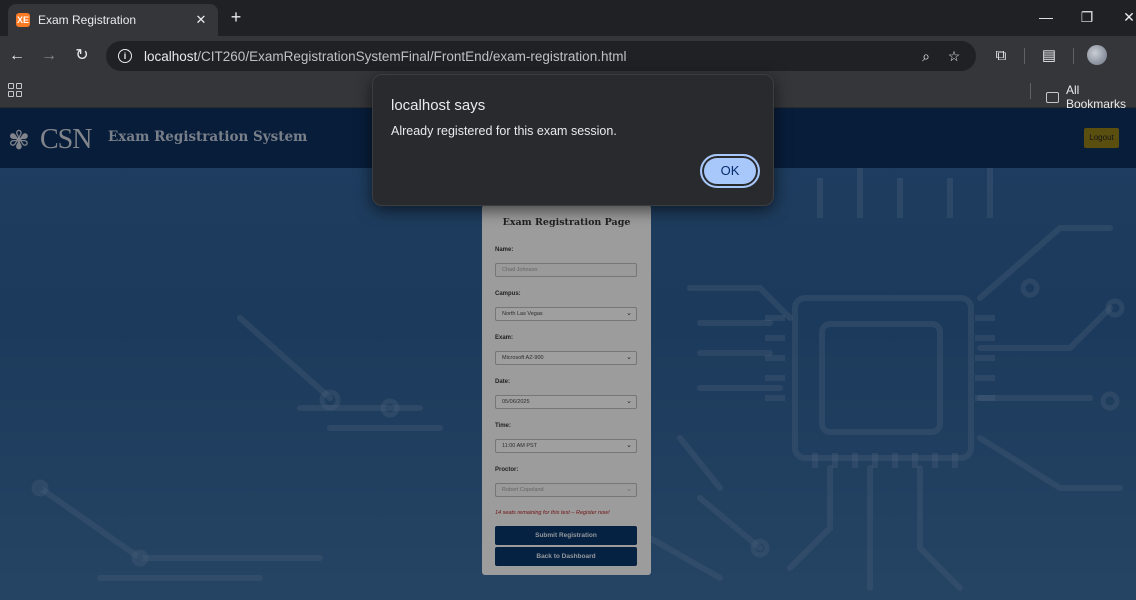 The image size is (1136, 600). I want to click on bookmarks-divider, so click(1030, 91).